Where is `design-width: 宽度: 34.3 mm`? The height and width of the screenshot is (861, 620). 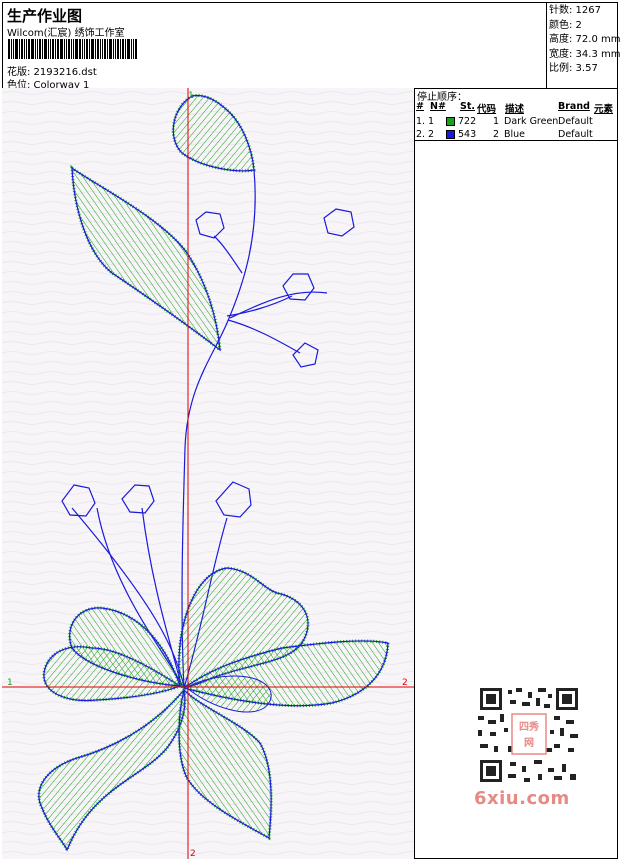 design-width: 宽度: 34.3 mm is located at coordinates (584, 54).